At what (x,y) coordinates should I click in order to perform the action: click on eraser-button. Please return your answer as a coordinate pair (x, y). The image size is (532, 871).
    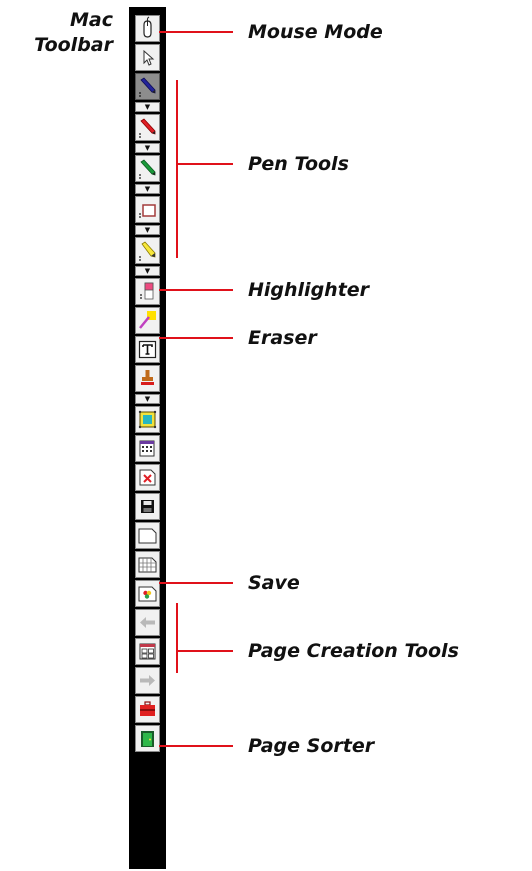
    Looking at the image, I should click on (147, 291).